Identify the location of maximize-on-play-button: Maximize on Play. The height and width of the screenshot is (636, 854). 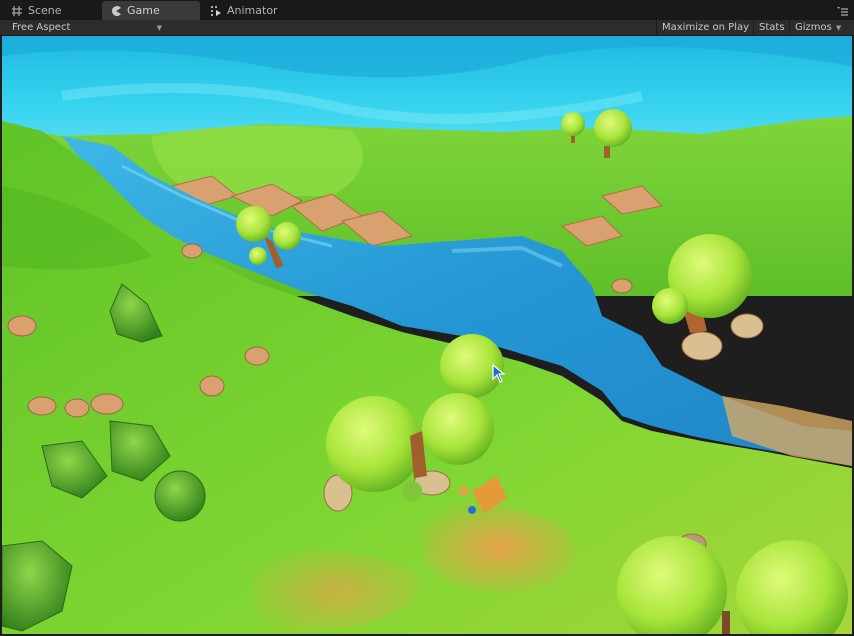
(705, 27).